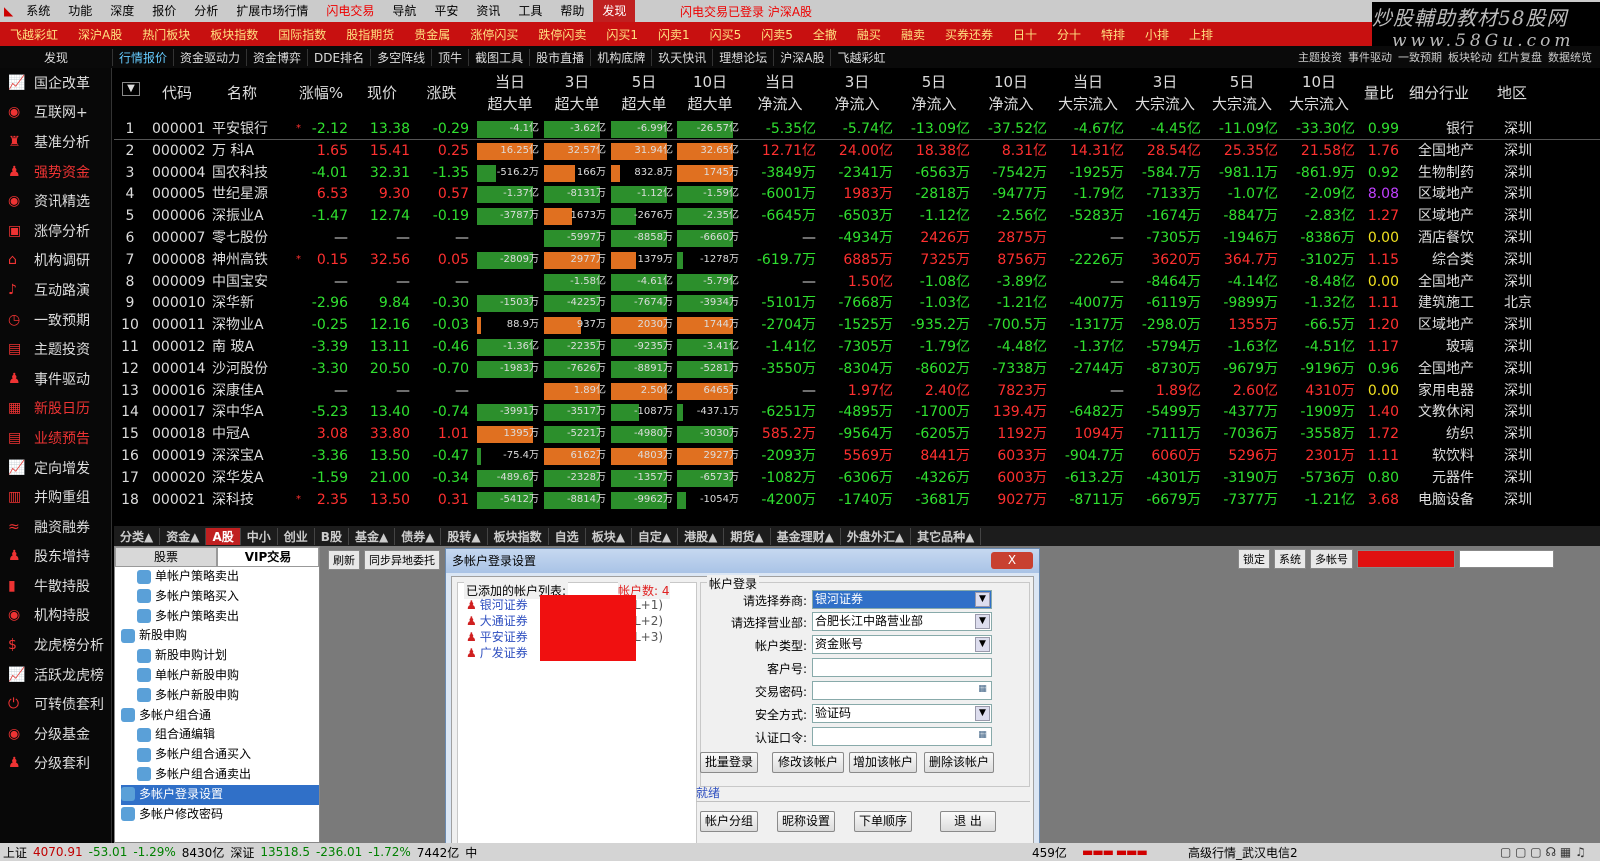 The height and width of the screenshot is (861, 1600). What do you see at coordinates (166, 34) in the screenshot?
I see `quick-button-2: 热门板块` at bounding box center [166, 34].